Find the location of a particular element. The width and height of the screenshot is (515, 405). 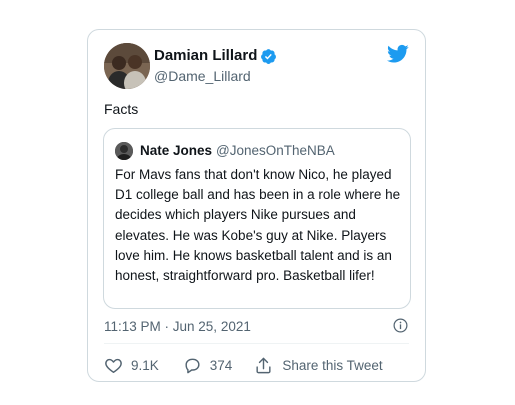

quoted-author-avatar is located at coordinates (124, 151).